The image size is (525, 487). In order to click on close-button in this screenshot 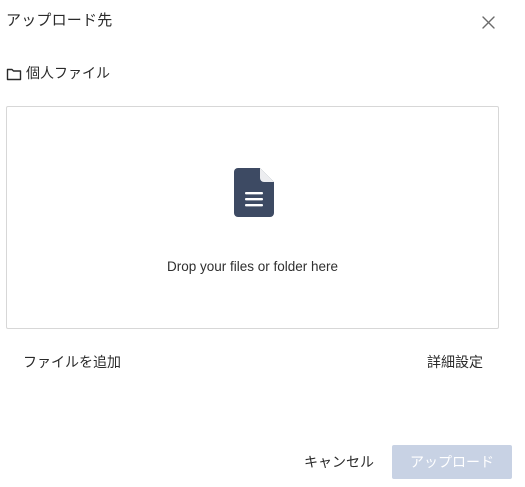, I will do `click(488, 22)`.